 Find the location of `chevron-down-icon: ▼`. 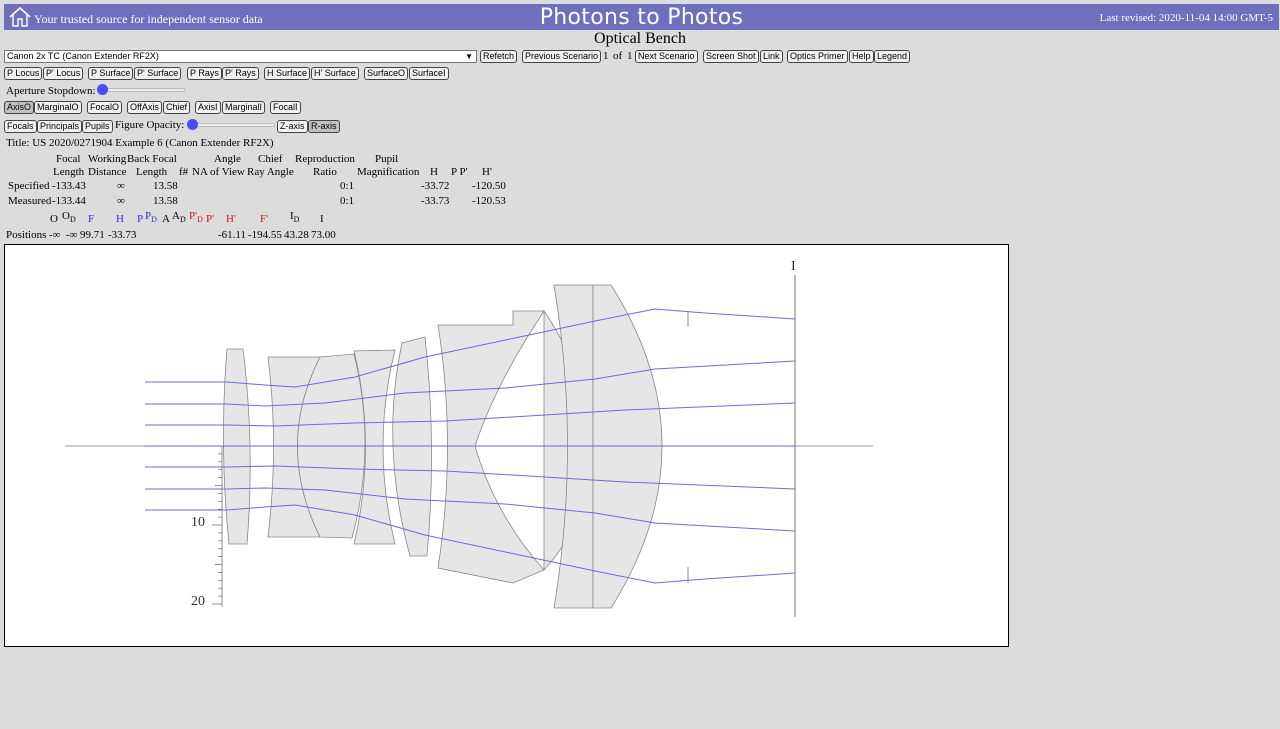

chevron-down-icon: ▼ is located at coordinates (469, 56).